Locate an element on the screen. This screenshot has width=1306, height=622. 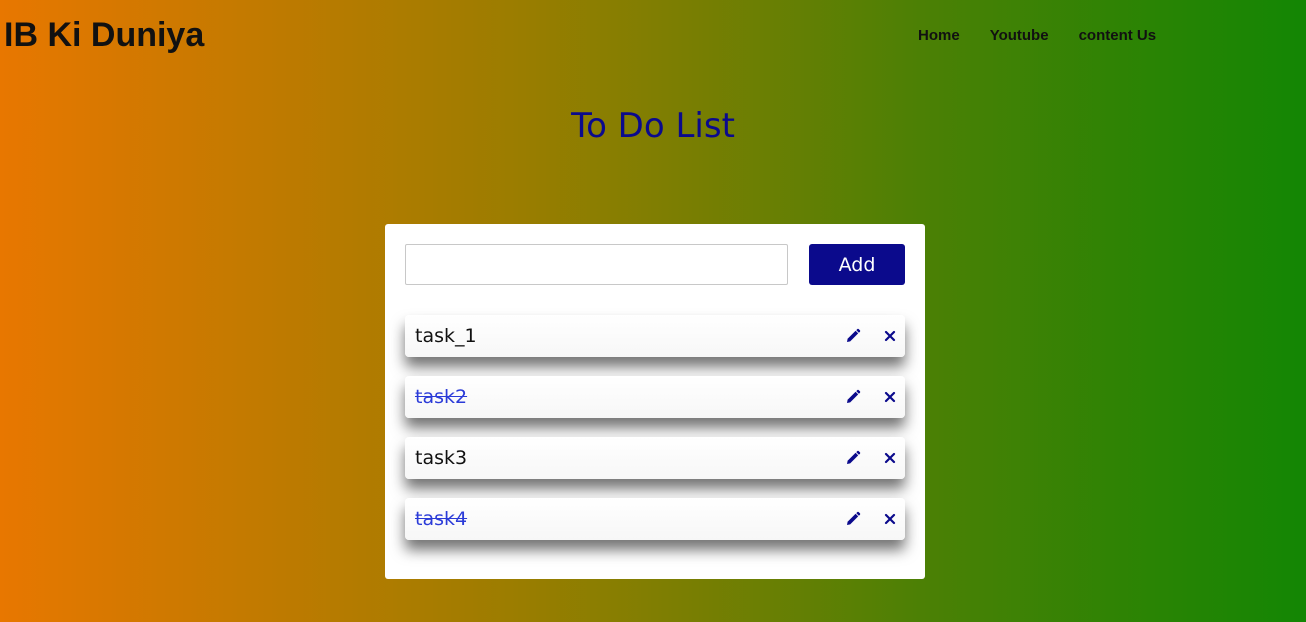
task-item: task4 is located at coordinates (655, 519).